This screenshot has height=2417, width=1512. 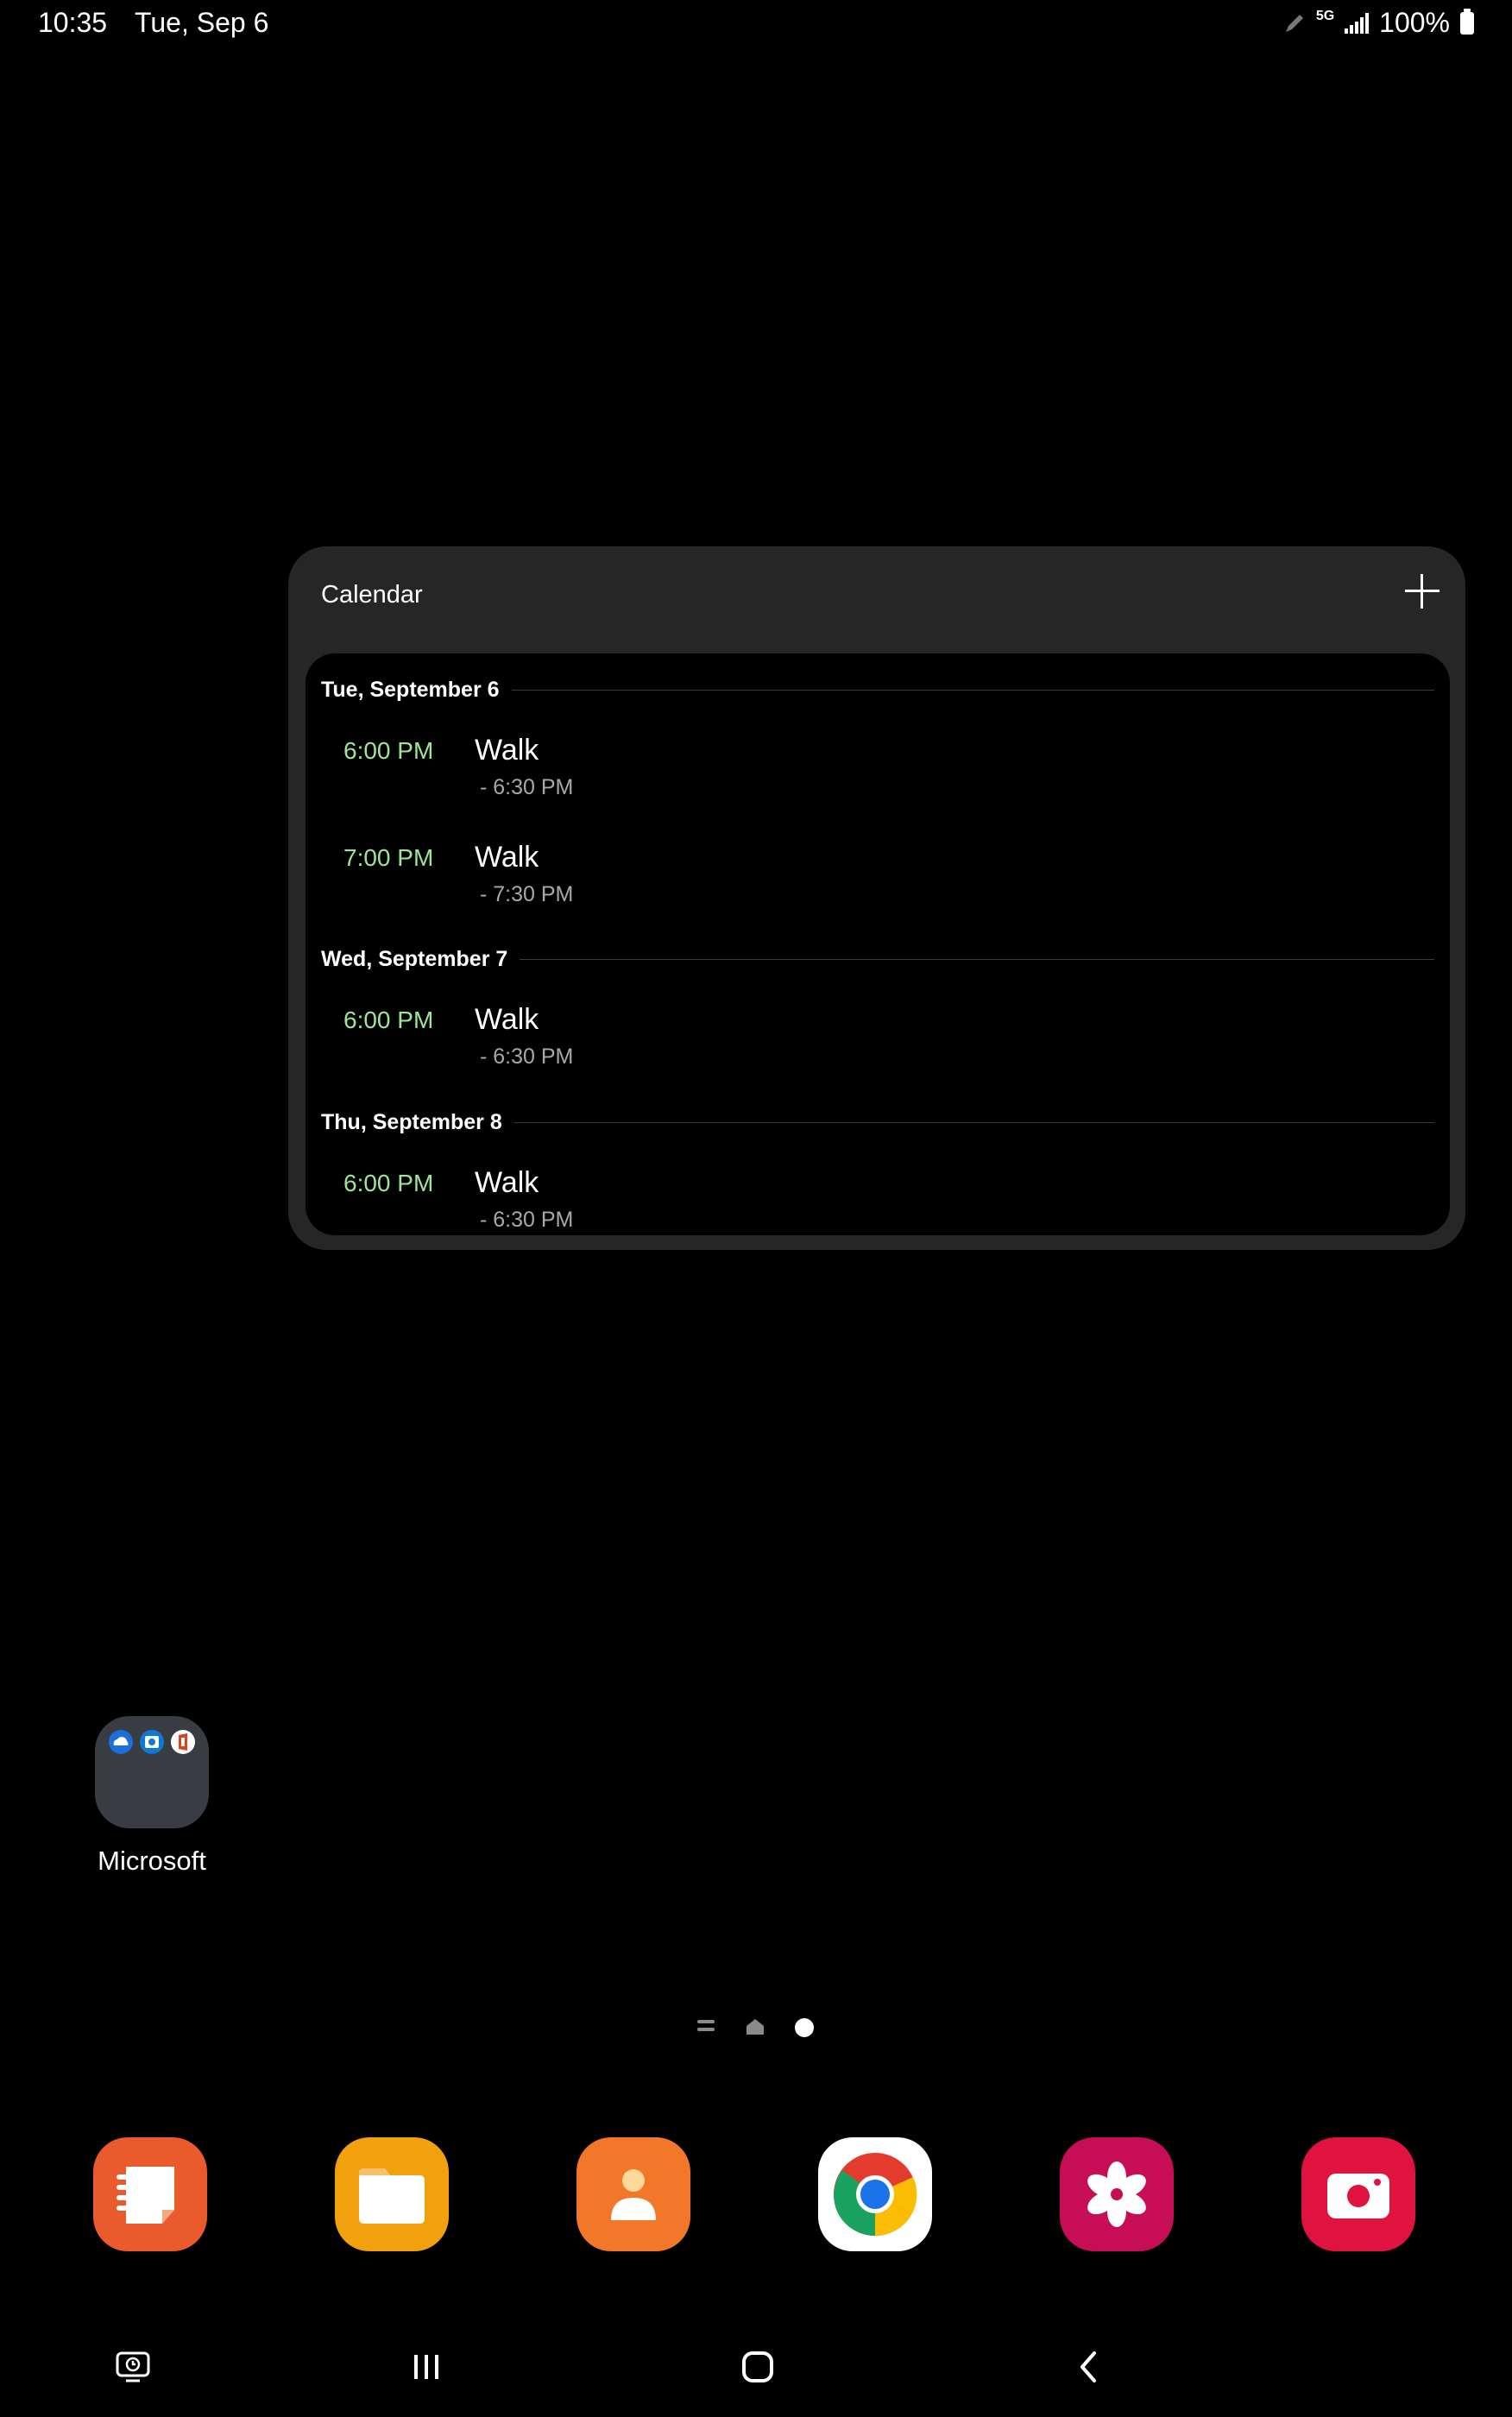 What do you see at coordinates (427, 2367) in the screenshot?
I see `recents-button` at bounding box center [427, 2367].